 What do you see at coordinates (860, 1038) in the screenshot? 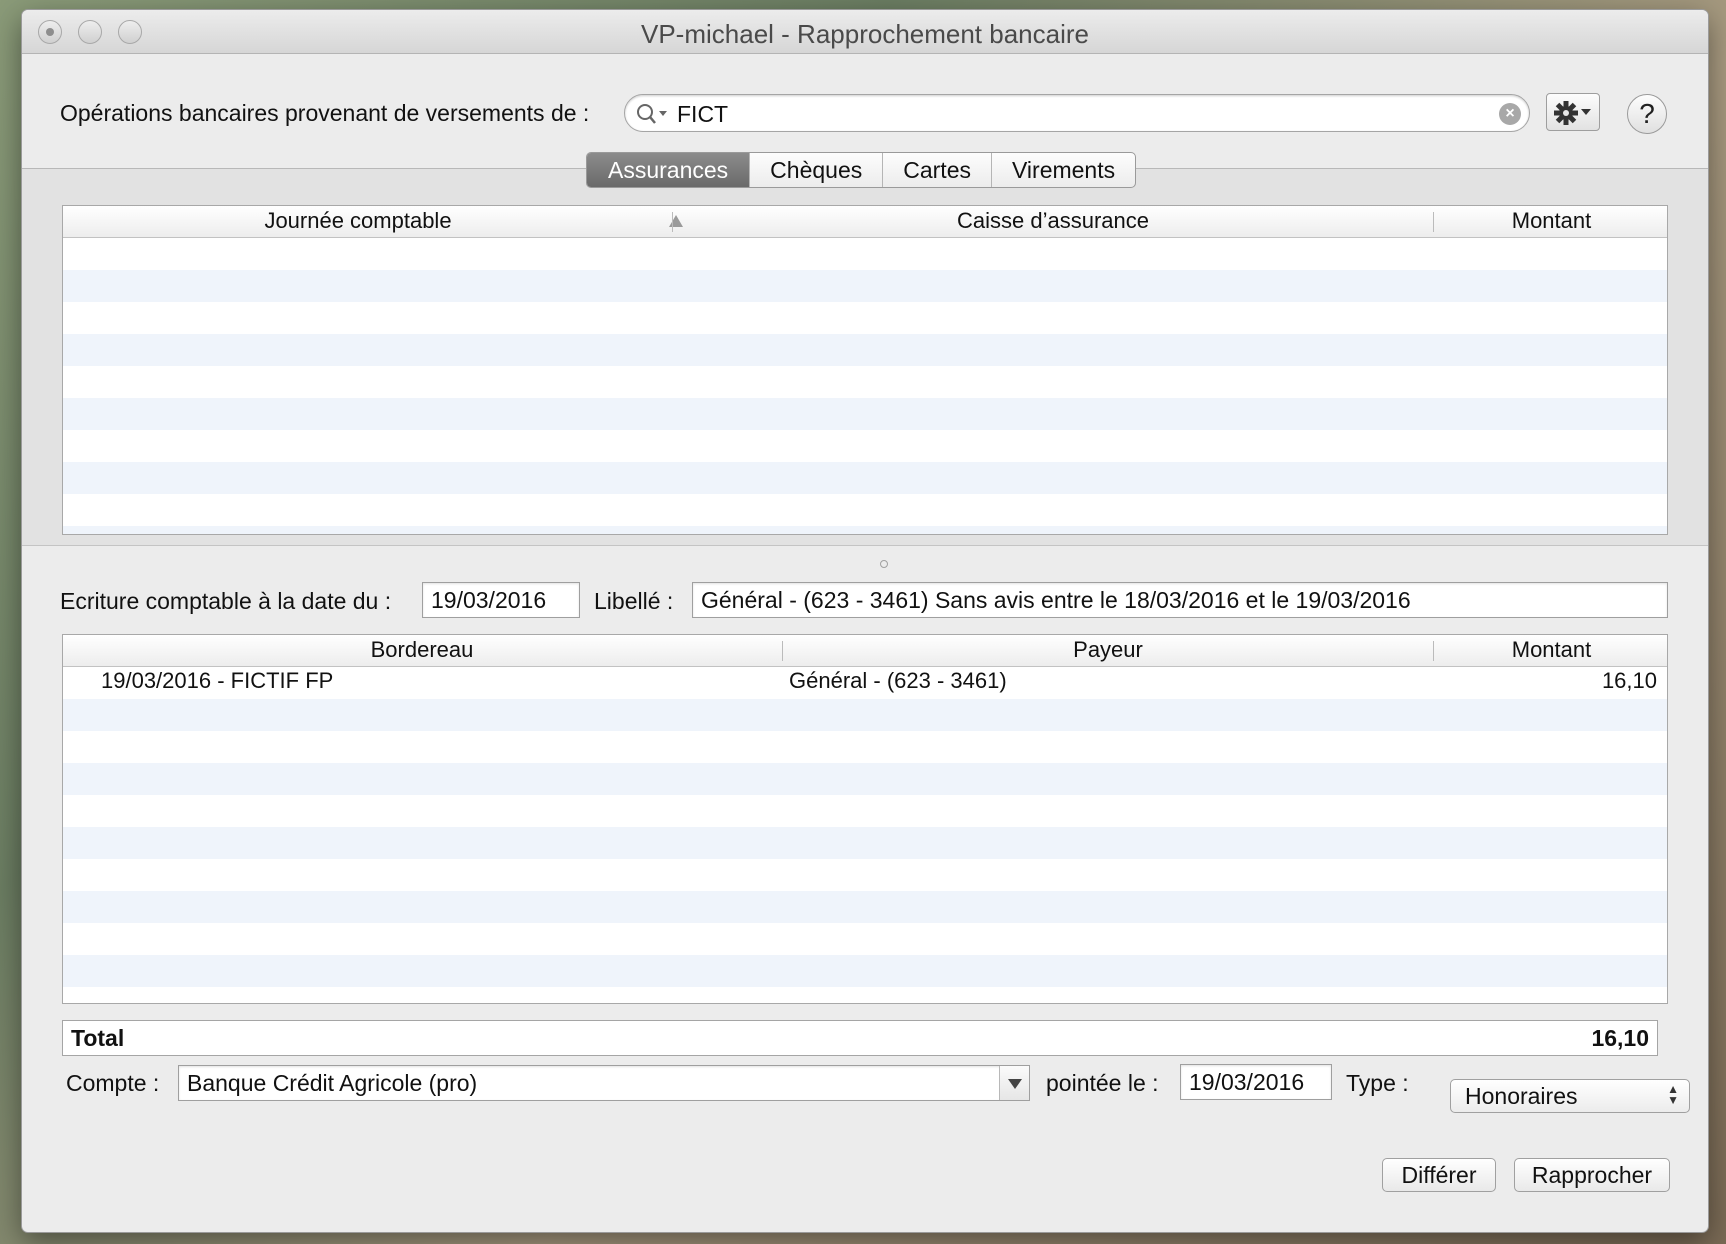
I see `total-bar: Total 16,10` at bounding box center [860, 1038].